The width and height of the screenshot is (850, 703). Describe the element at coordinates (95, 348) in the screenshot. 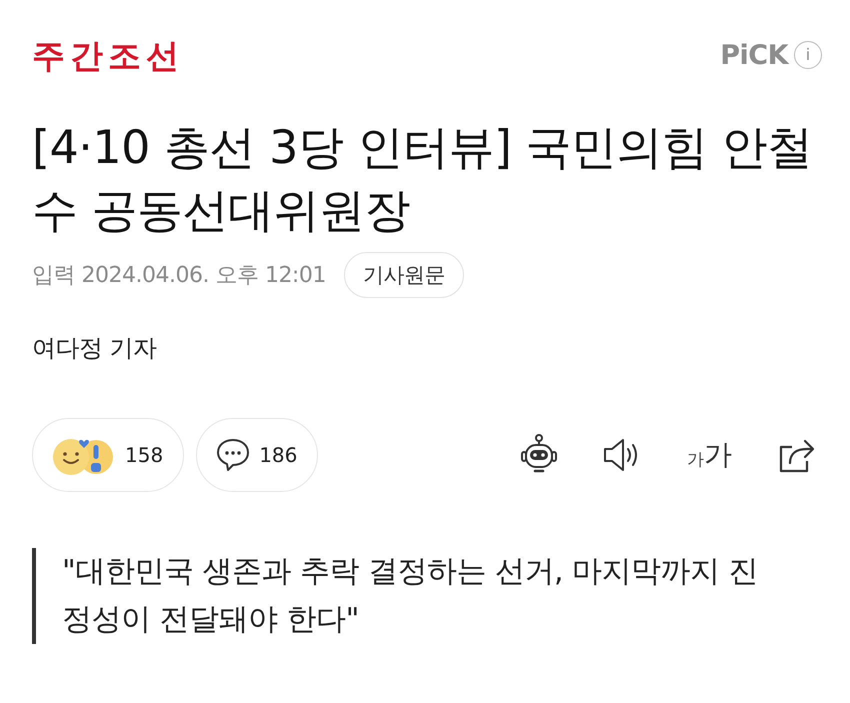

I see `reporter-name: 여다정 기자` at that location.